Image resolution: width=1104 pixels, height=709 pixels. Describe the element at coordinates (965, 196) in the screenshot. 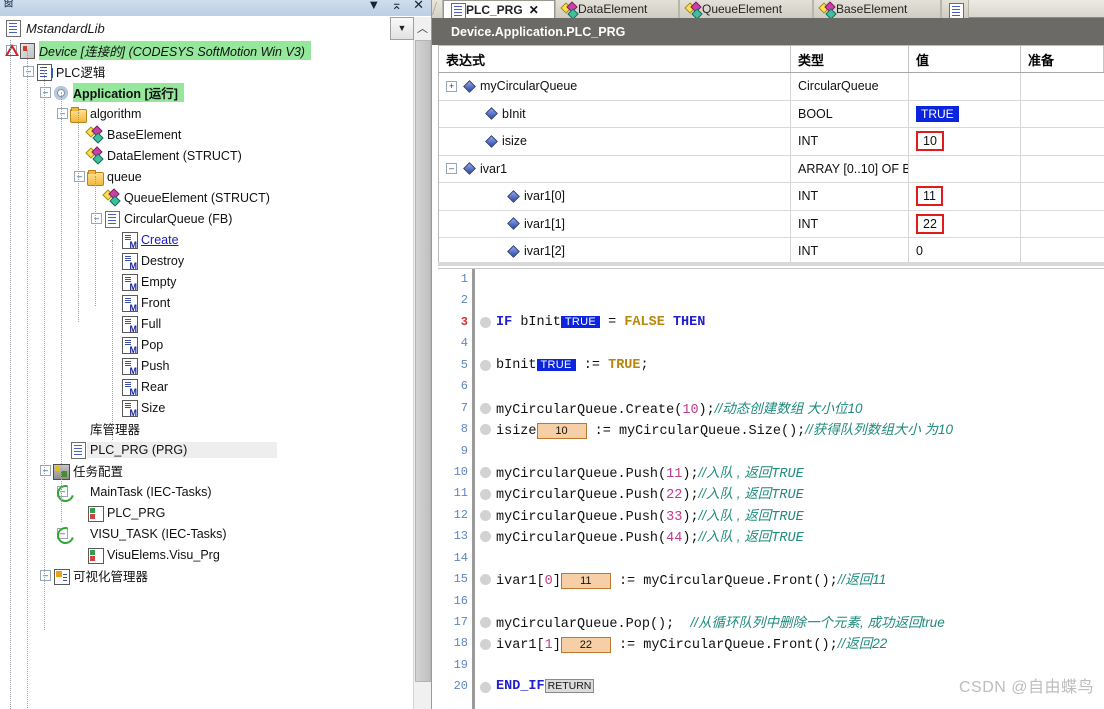

I see `watch-value-cell: 11` at that location.